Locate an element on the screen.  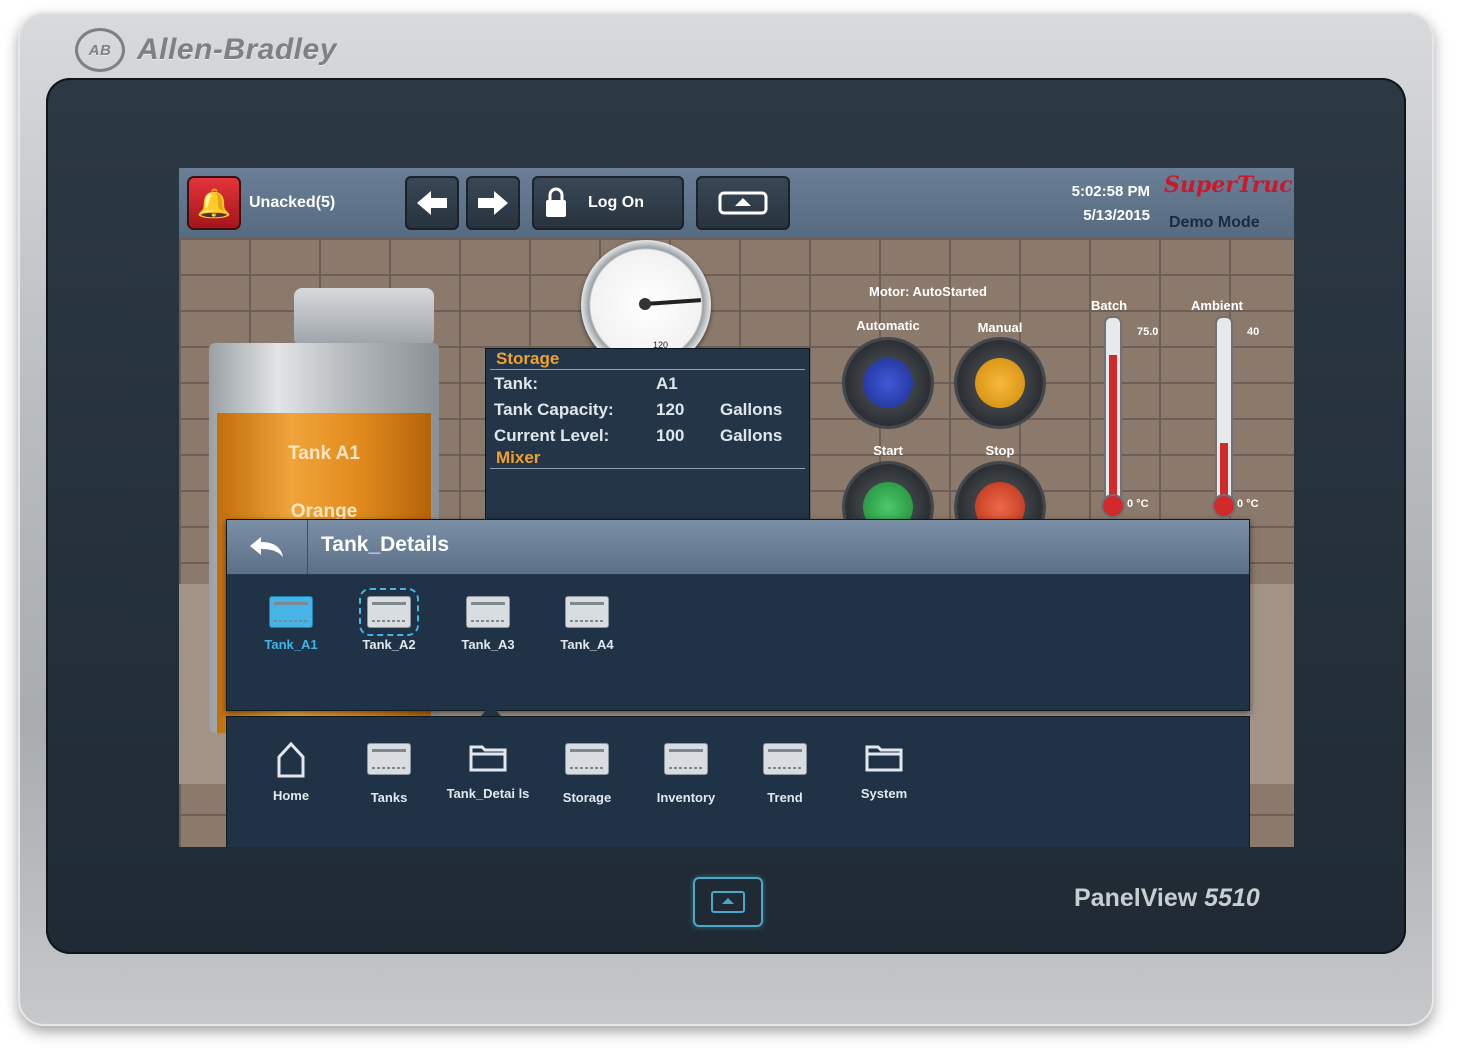
nav-item-tank-details: Tank_Detai ls is located at coordinates (488, 771).